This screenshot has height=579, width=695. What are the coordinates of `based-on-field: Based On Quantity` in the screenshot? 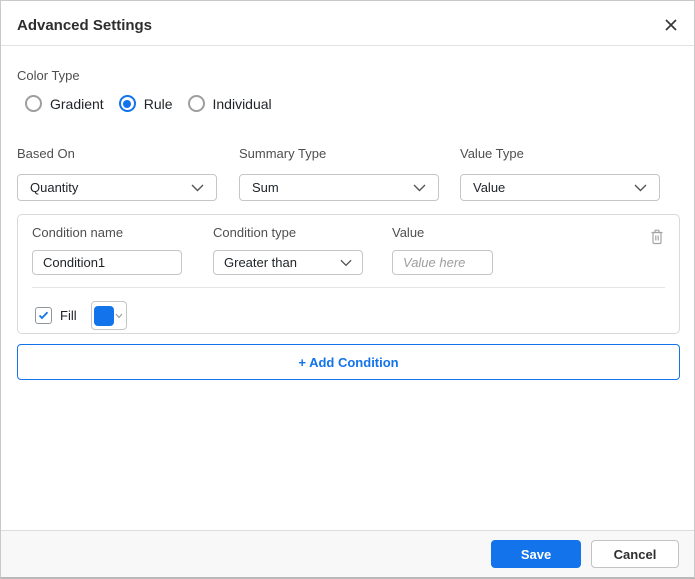 It's located at (117, 173).